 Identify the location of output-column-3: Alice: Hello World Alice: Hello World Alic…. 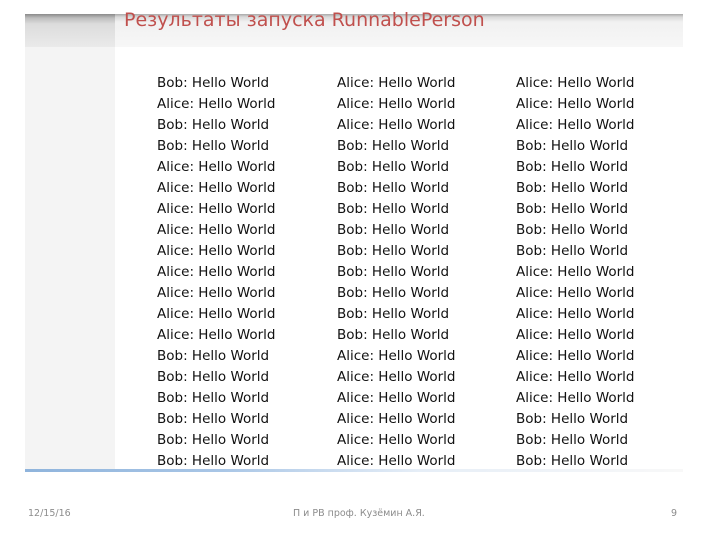
(575, 272).